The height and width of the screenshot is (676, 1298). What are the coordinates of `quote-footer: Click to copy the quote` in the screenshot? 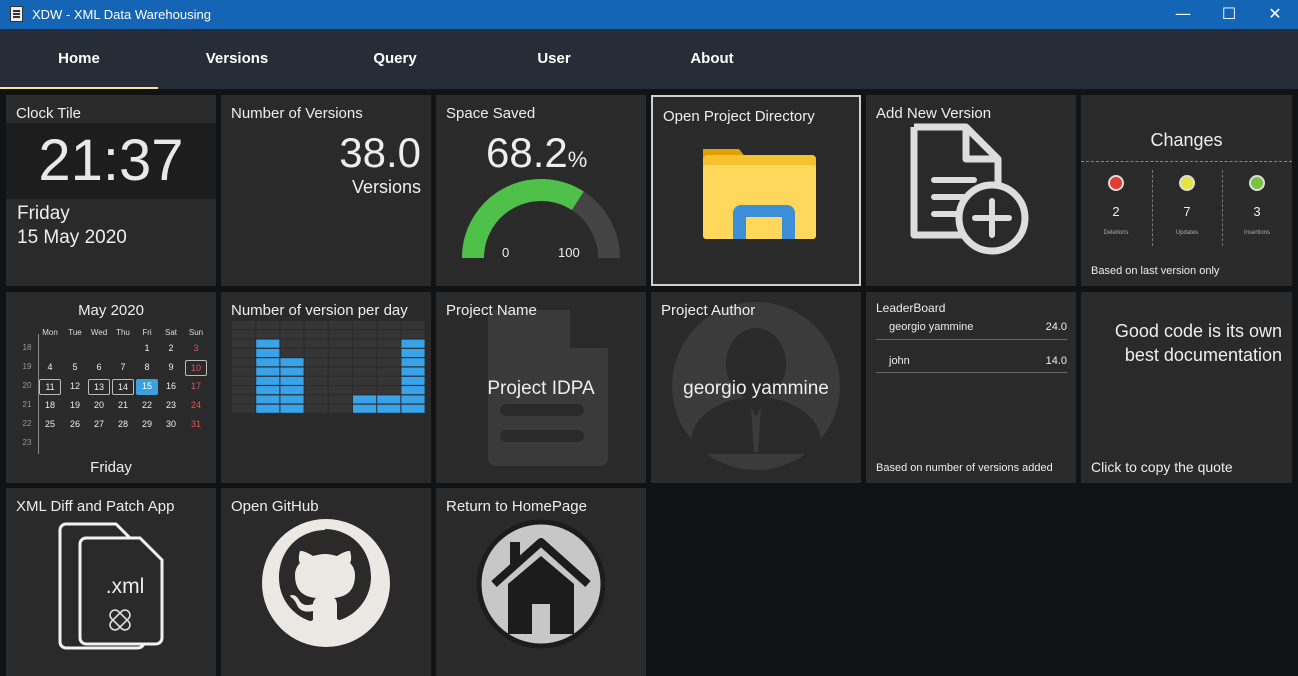 It's located at (1162, 467).